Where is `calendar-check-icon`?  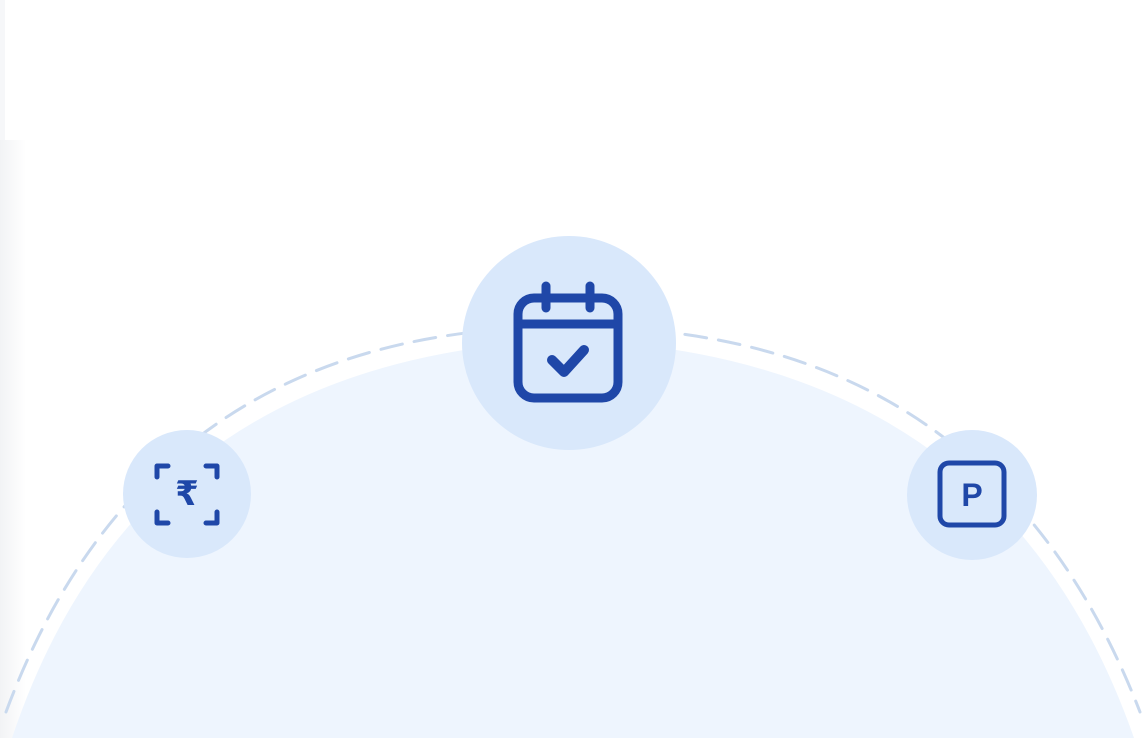 calendar-check-icon is located at coordinates (568, 342).